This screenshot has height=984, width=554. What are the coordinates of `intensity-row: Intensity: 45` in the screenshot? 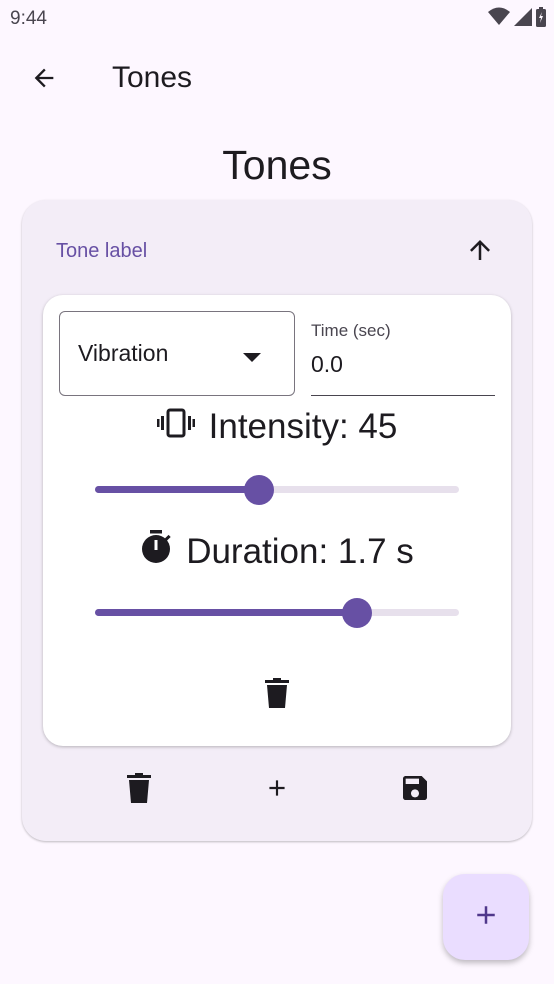 It's located at (277, 427).